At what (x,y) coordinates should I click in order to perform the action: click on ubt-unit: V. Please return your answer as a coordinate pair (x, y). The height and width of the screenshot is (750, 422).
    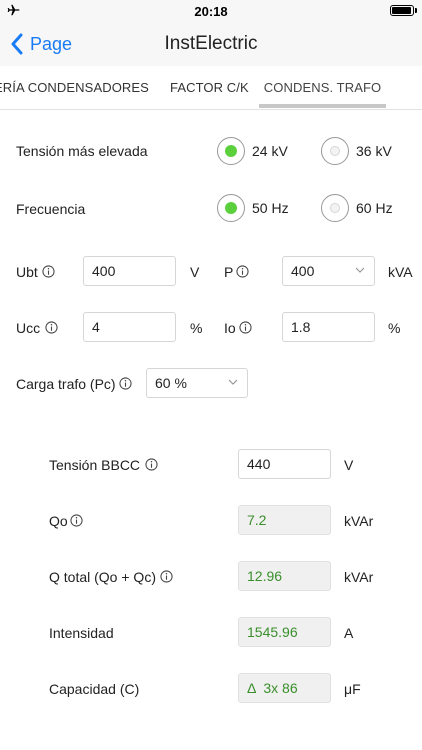
    Looking at the image, I should click on (195, 272).